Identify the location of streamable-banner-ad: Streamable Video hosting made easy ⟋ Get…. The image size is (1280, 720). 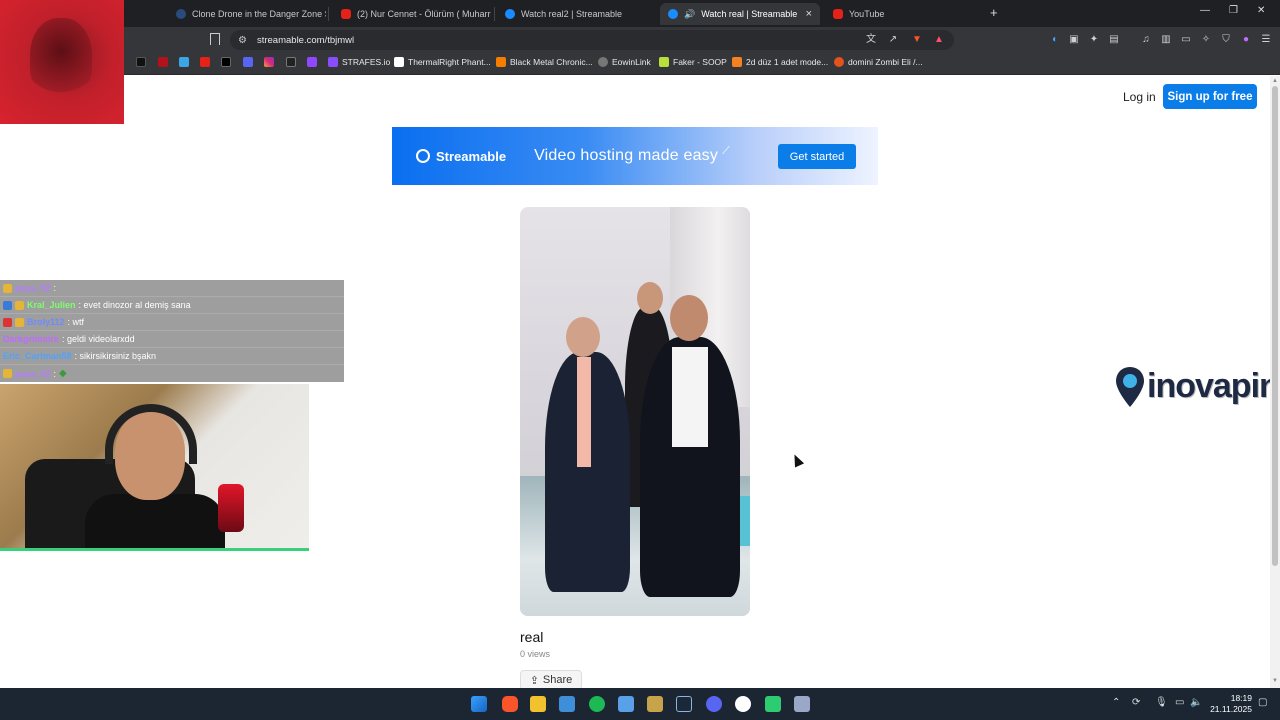
(635, 156).